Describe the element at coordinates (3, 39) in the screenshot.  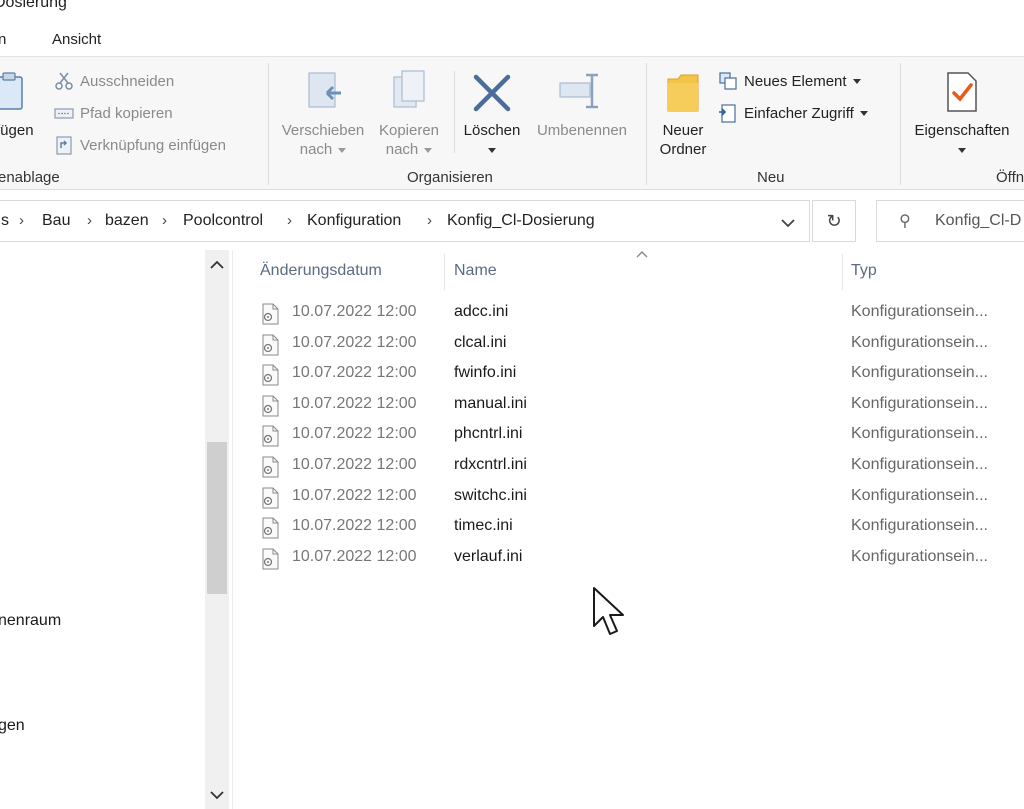
I see `tab-start: n` at that location.